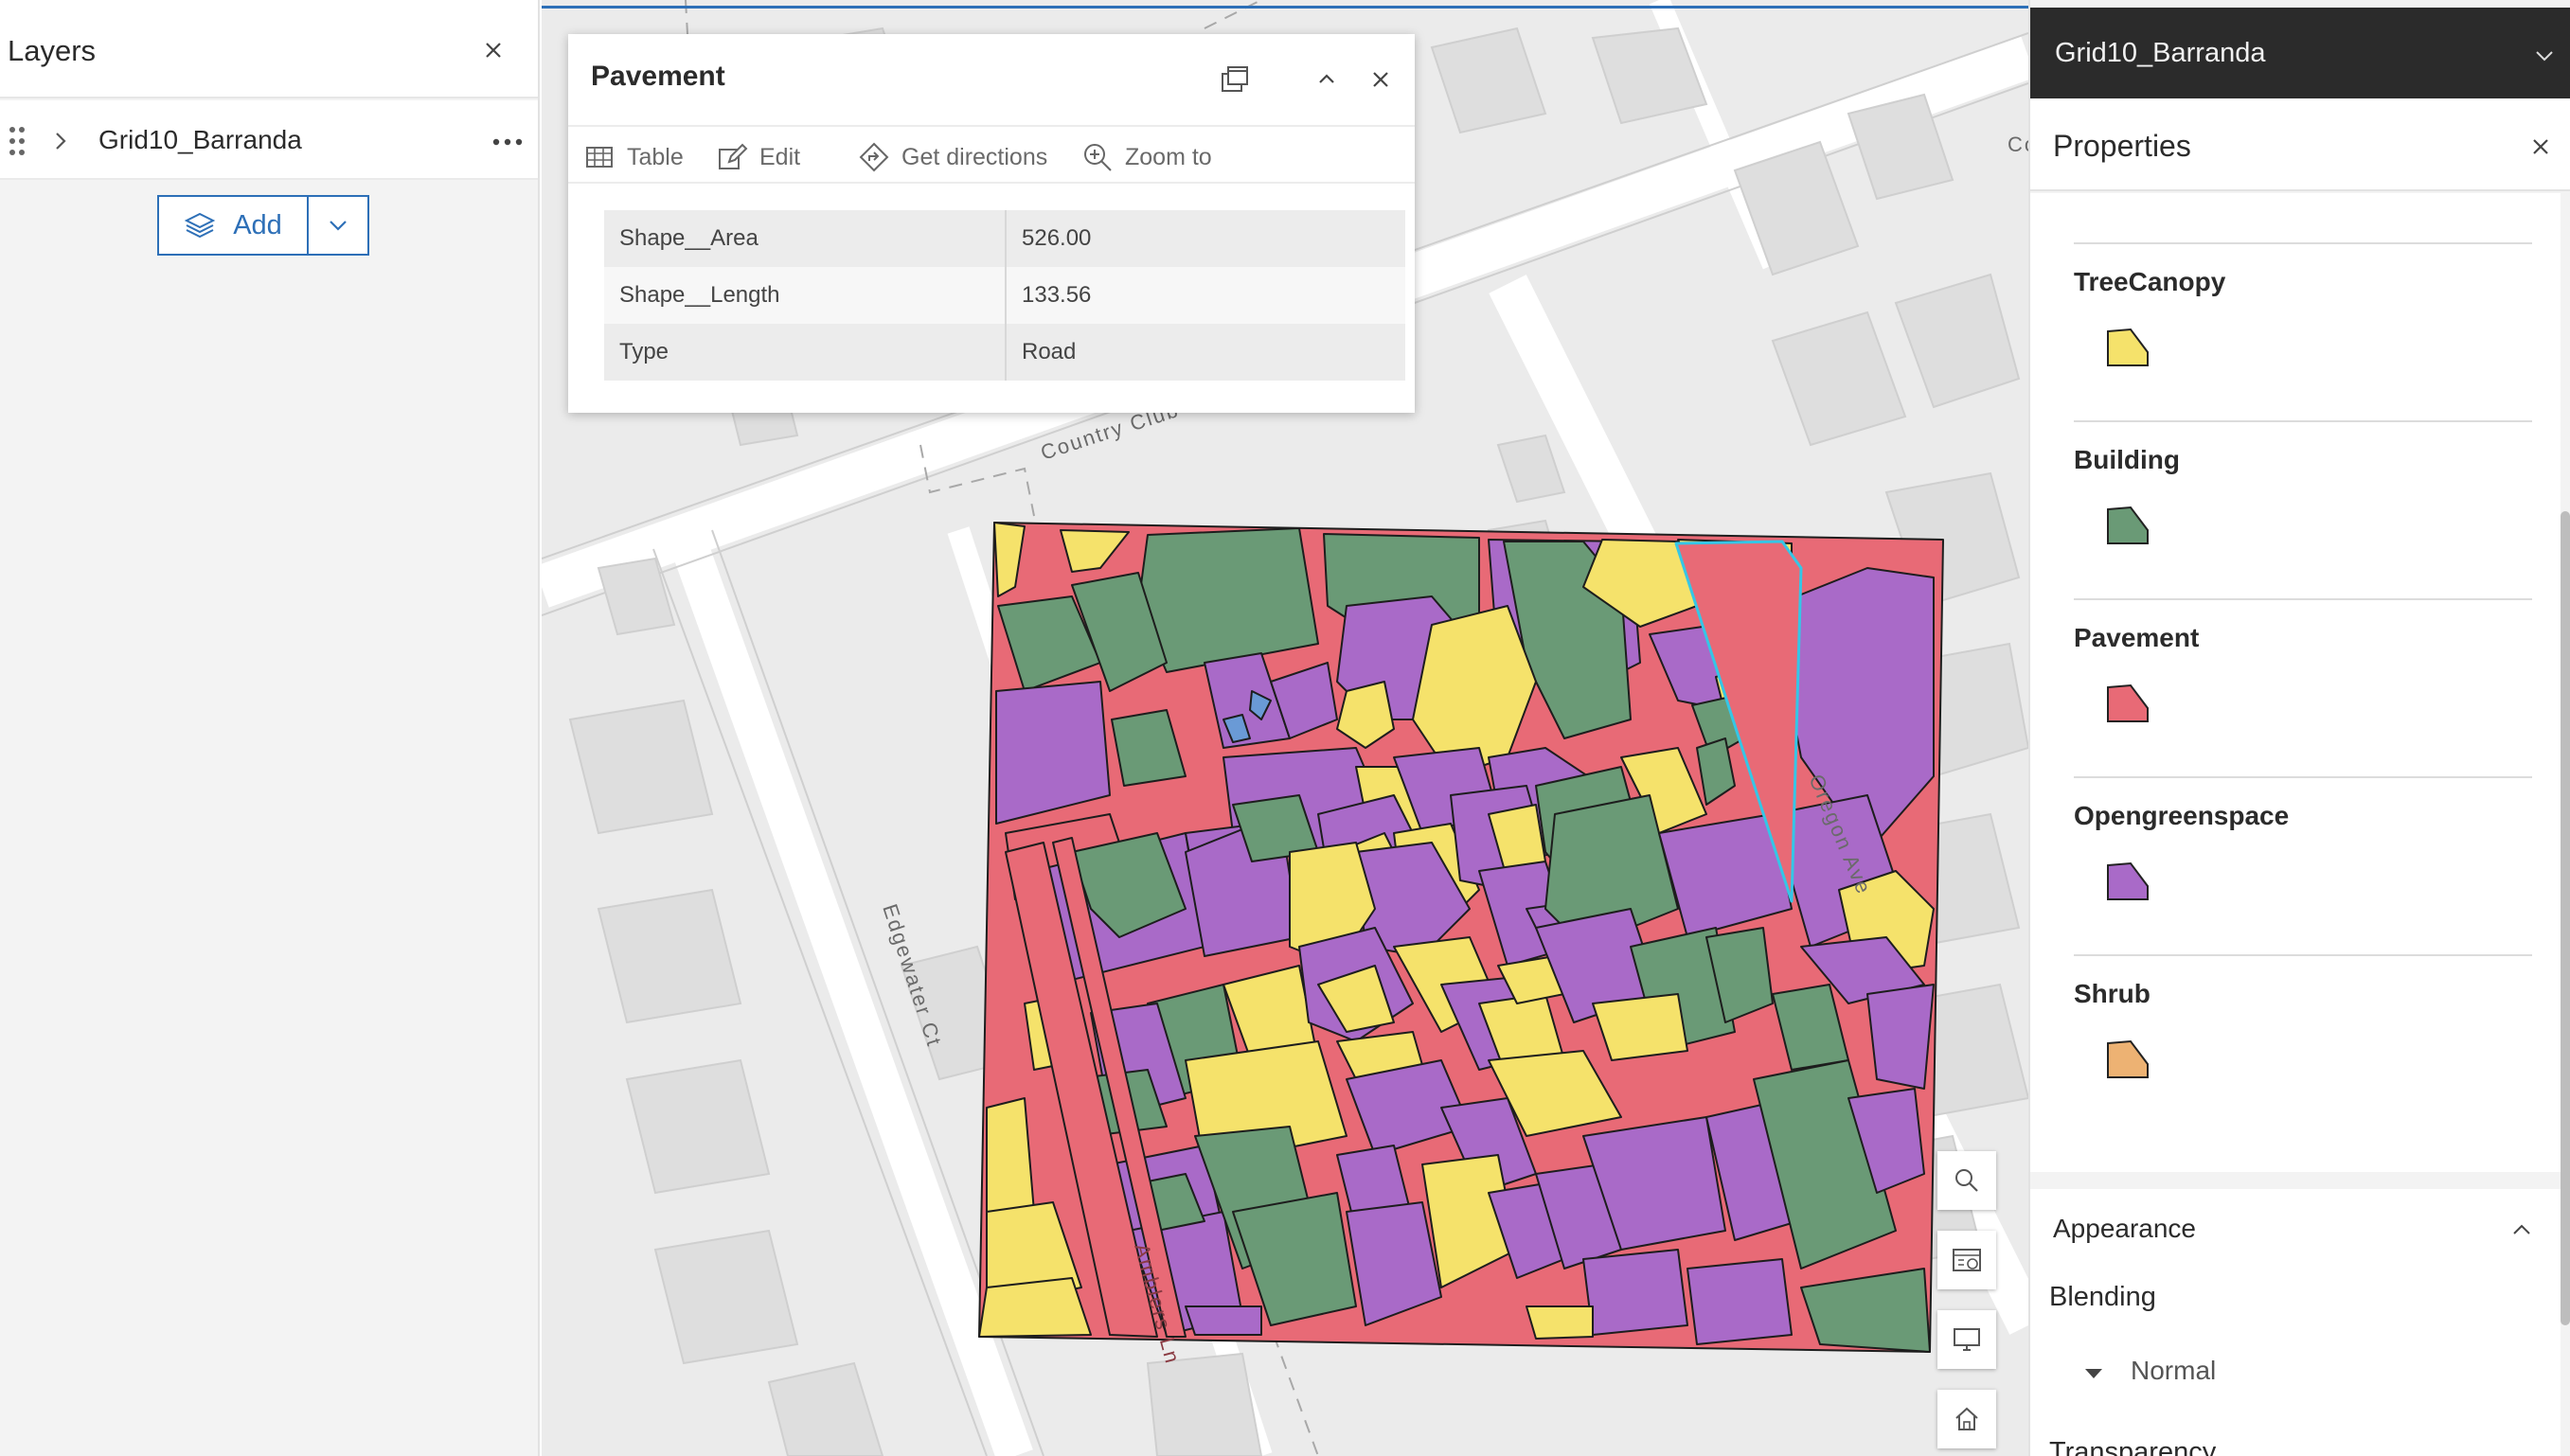 The image size is (2570, 1456). Describe the element at coordinates (2018, 144) in the screenshot. I see `street-label-partial: Co` at that location.